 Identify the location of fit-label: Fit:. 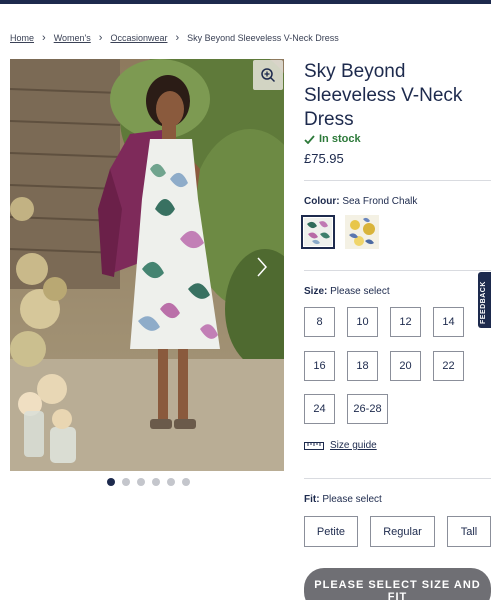
(312, 499).